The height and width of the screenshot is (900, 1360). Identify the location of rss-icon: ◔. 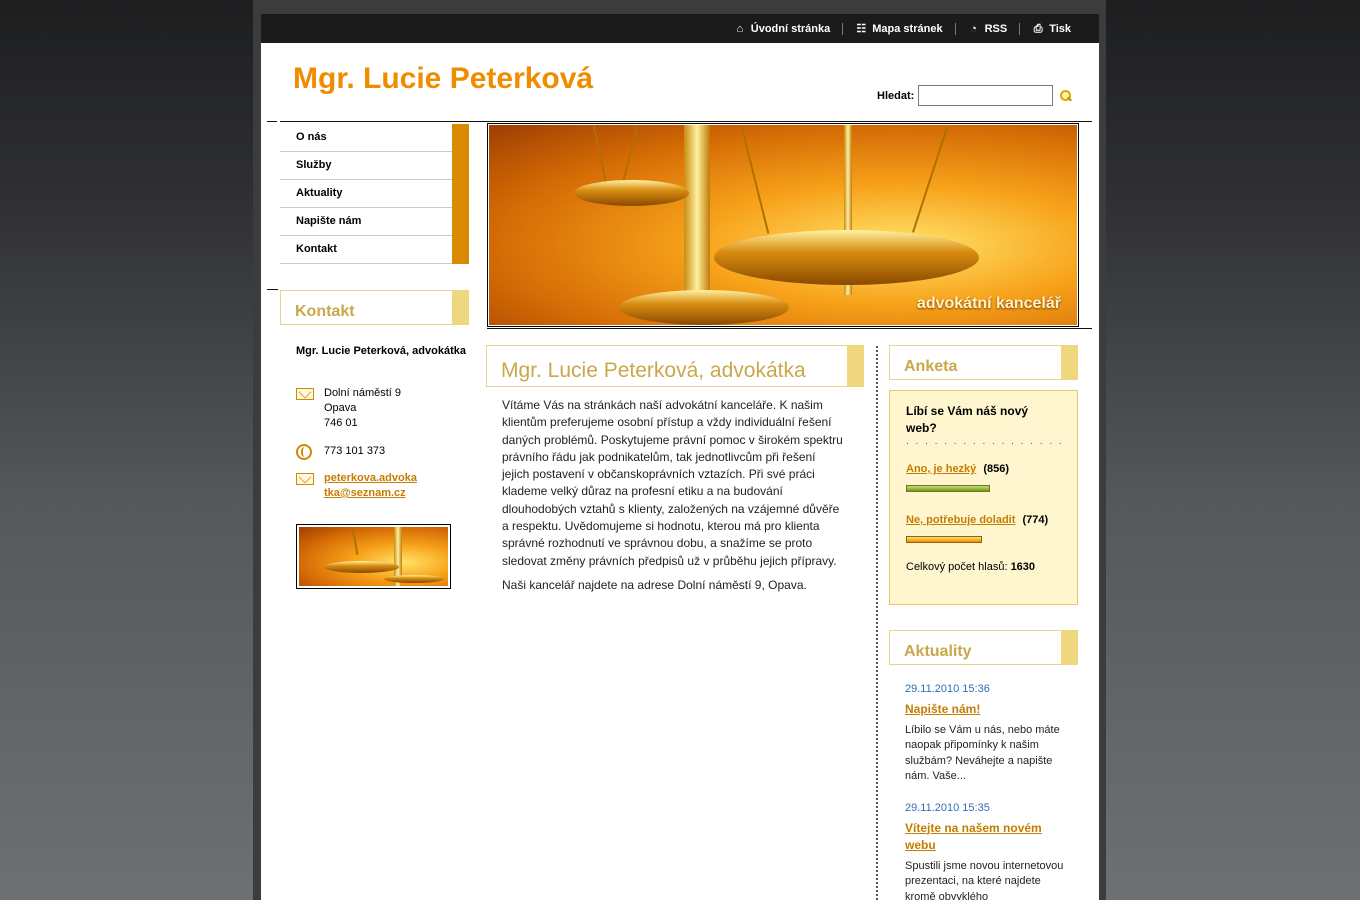
(973, 28).